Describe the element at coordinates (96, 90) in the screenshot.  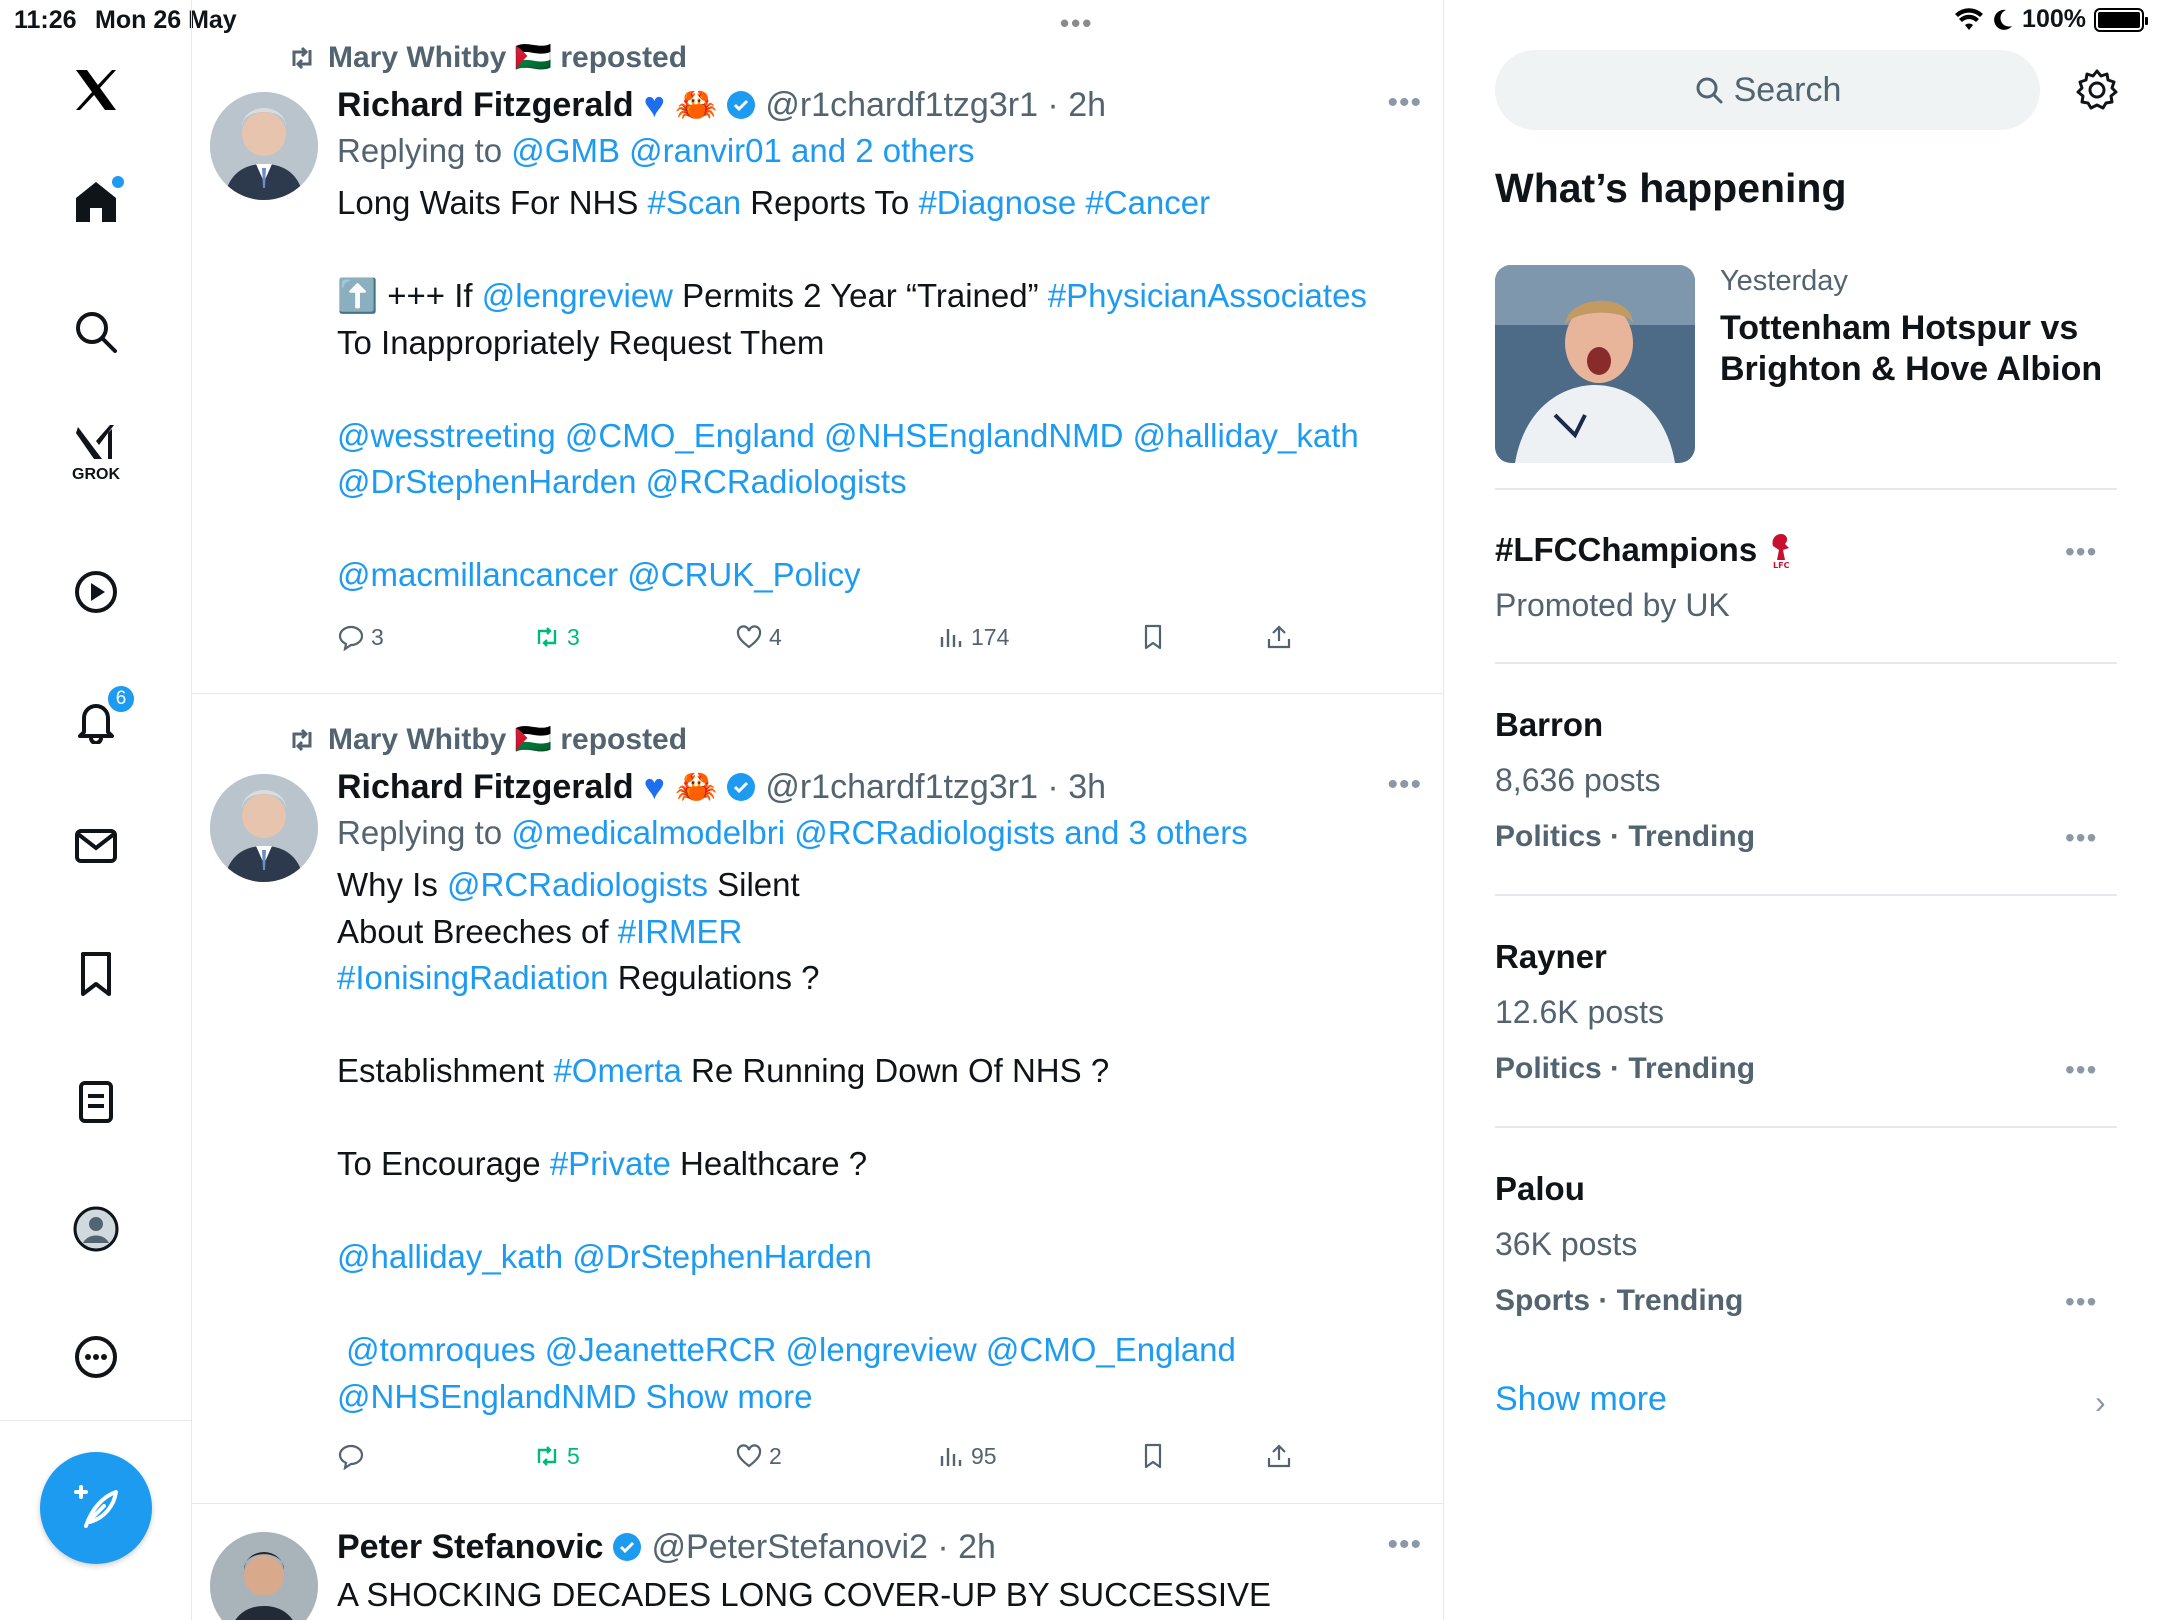
I see `x-logo-icon` at that location.